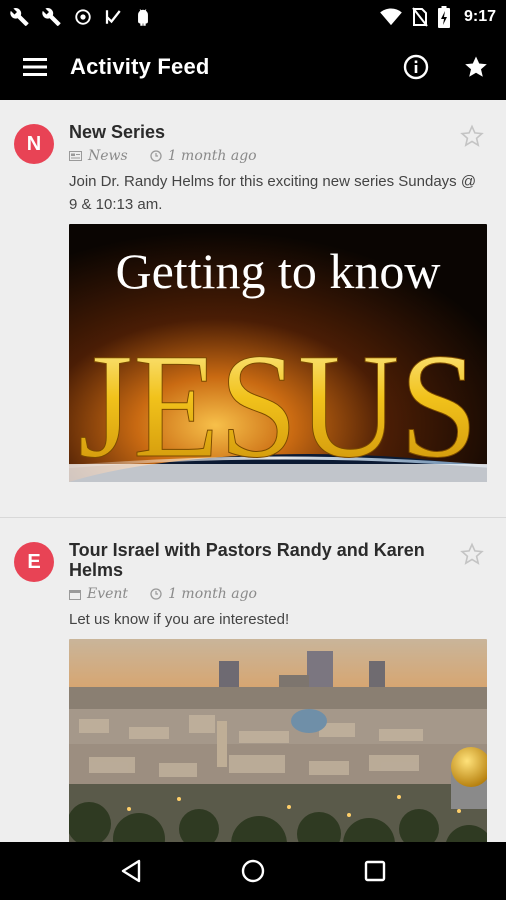  I want to click on recents-square-icon, so click(375, 871).